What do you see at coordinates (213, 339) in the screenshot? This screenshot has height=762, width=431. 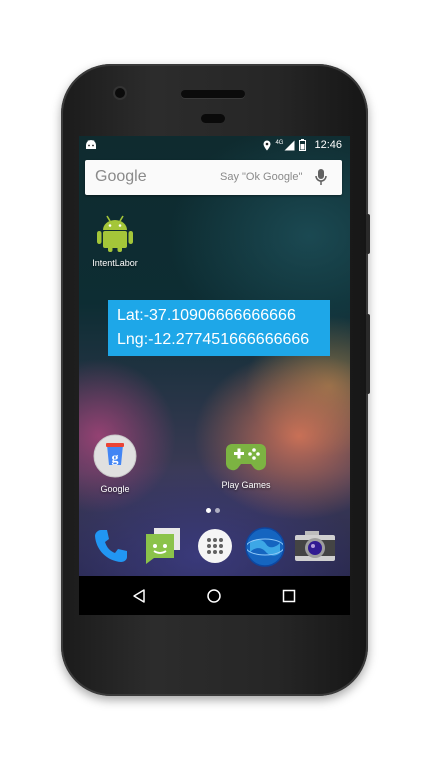 I see `longitude-text: Lng:-12.277451666666666` at bounding box center [213, 339].